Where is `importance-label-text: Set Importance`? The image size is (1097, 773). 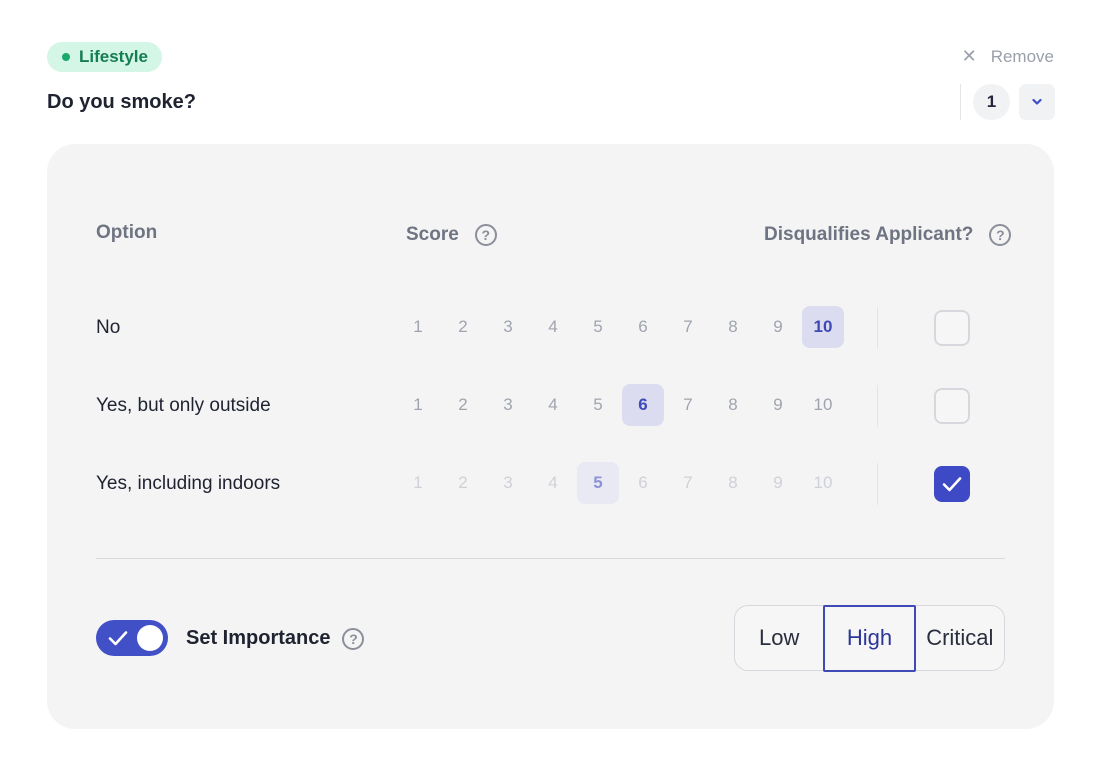
importance-label-text: Set Importance is located at coordinates (258, 638).